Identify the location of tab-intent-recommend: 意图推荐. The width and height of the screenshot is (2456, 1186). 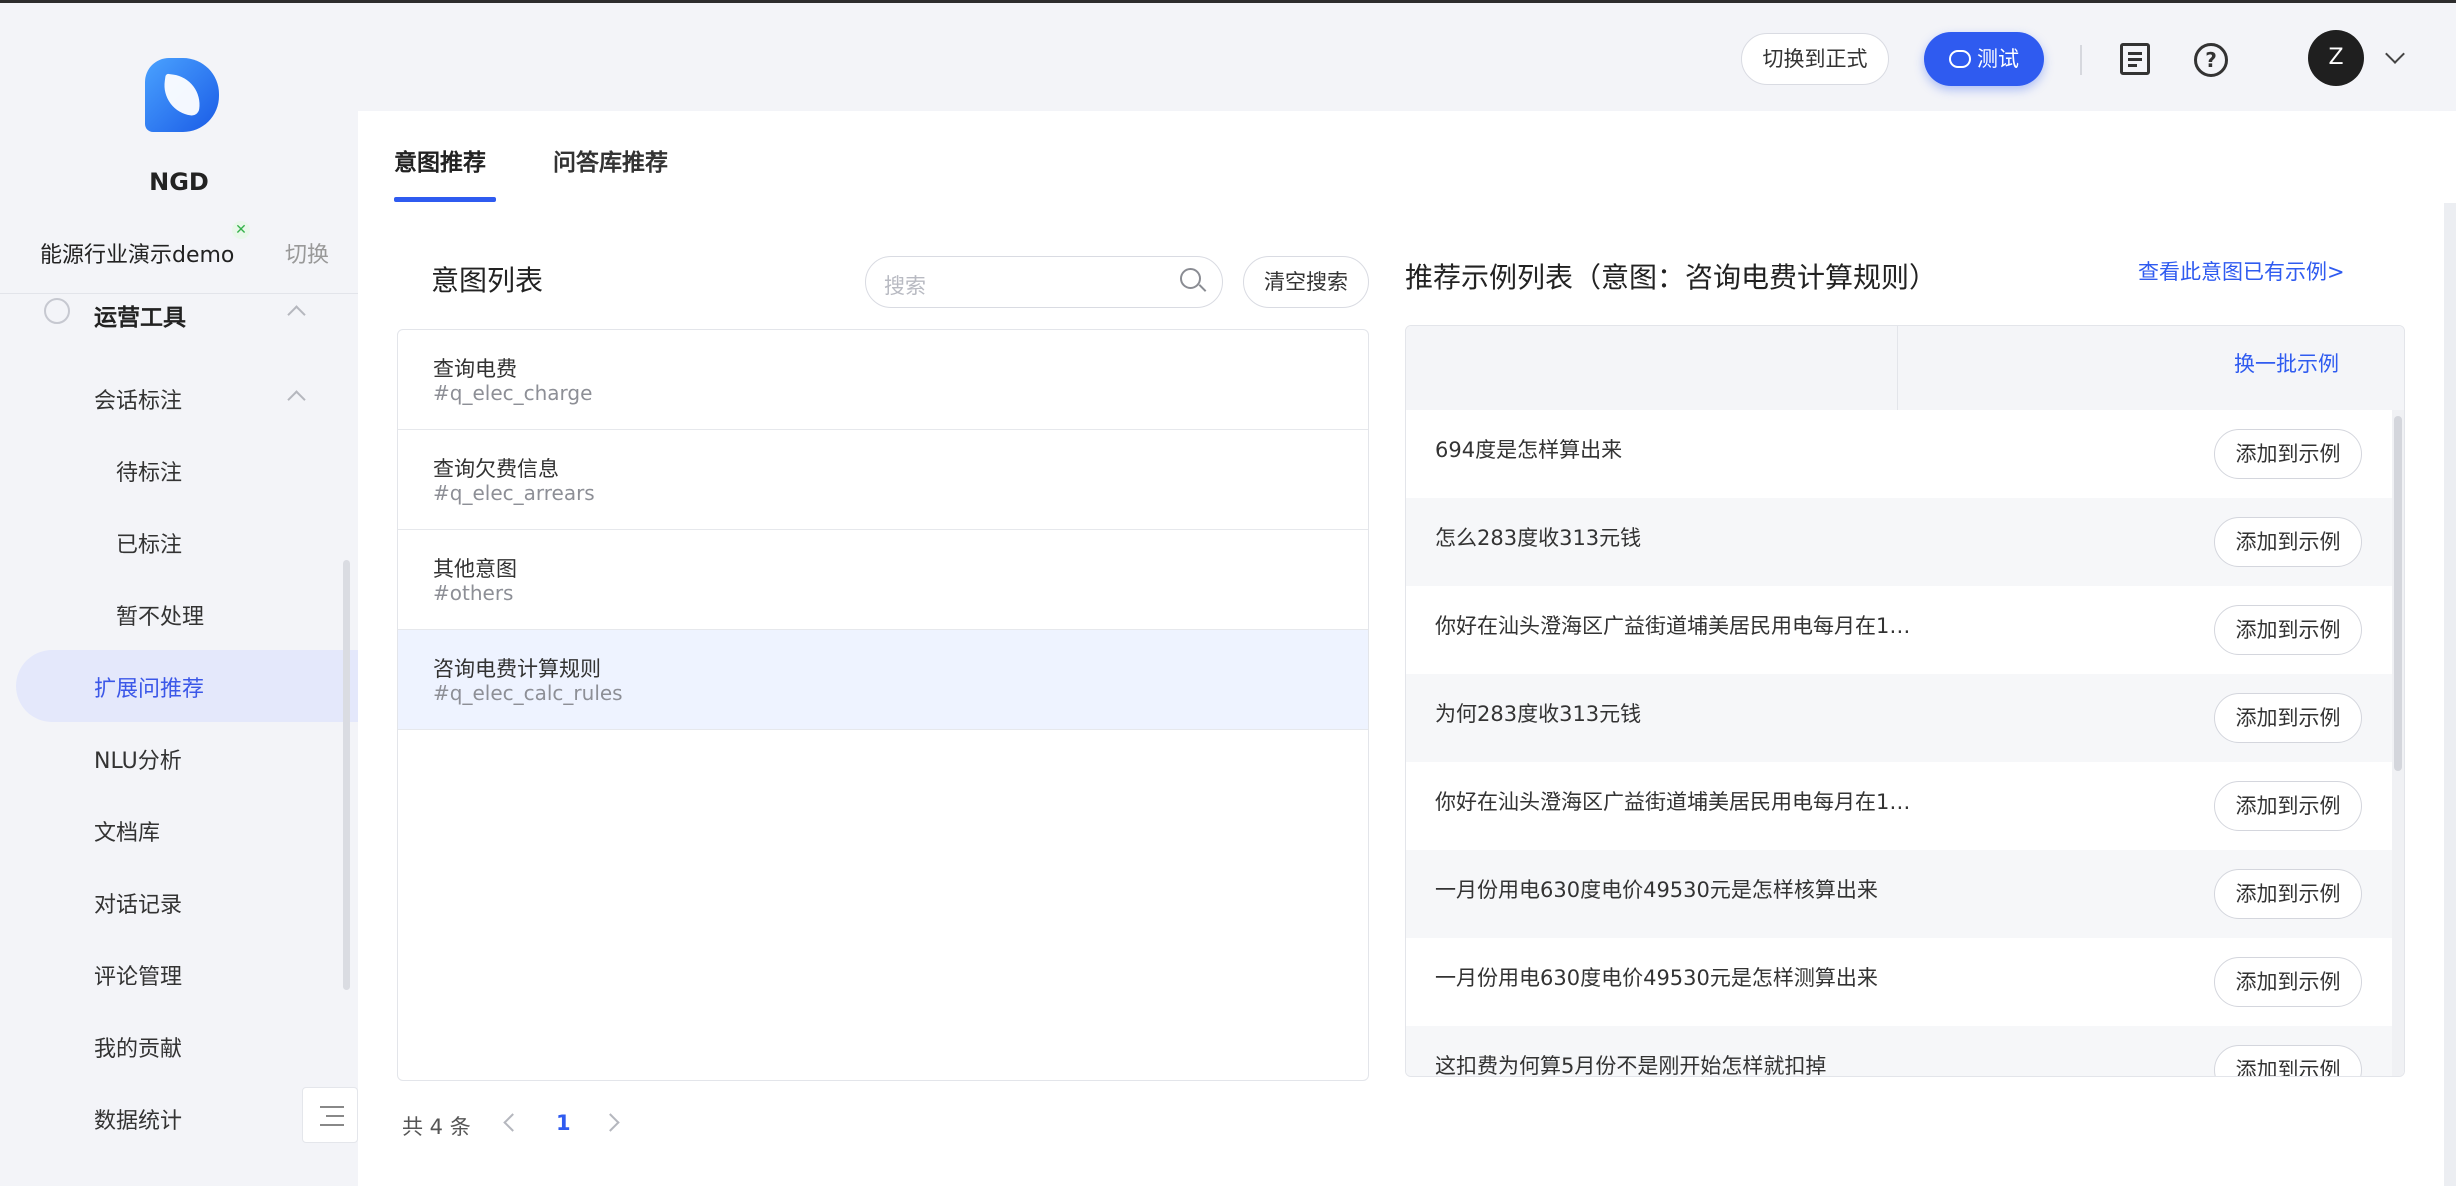
(440, 160).